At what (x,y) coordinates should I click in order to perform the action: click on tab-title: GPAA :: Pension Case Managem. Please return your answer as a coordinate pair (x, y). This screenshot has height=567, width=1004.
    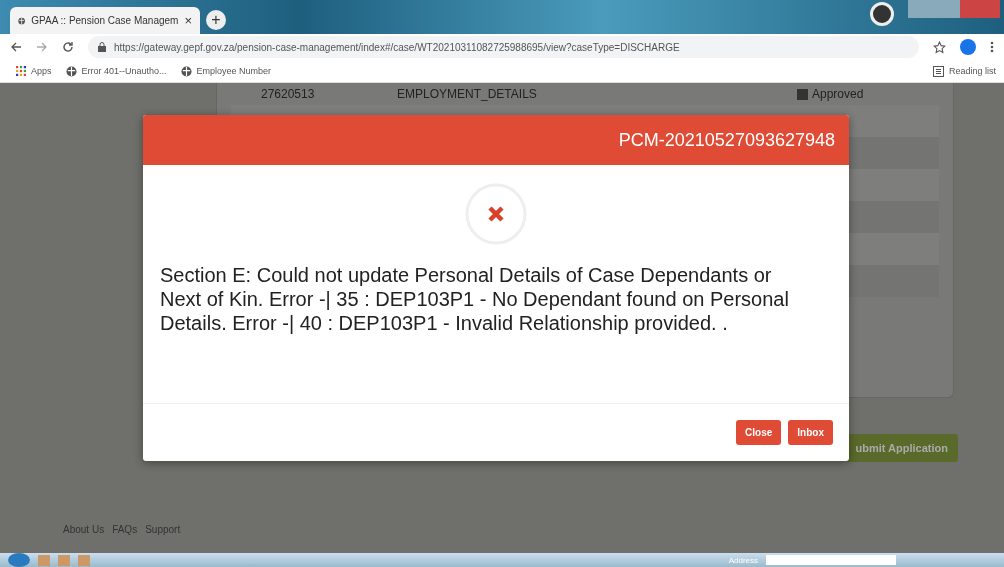
    Looking at the image, I should click on (105, 20).